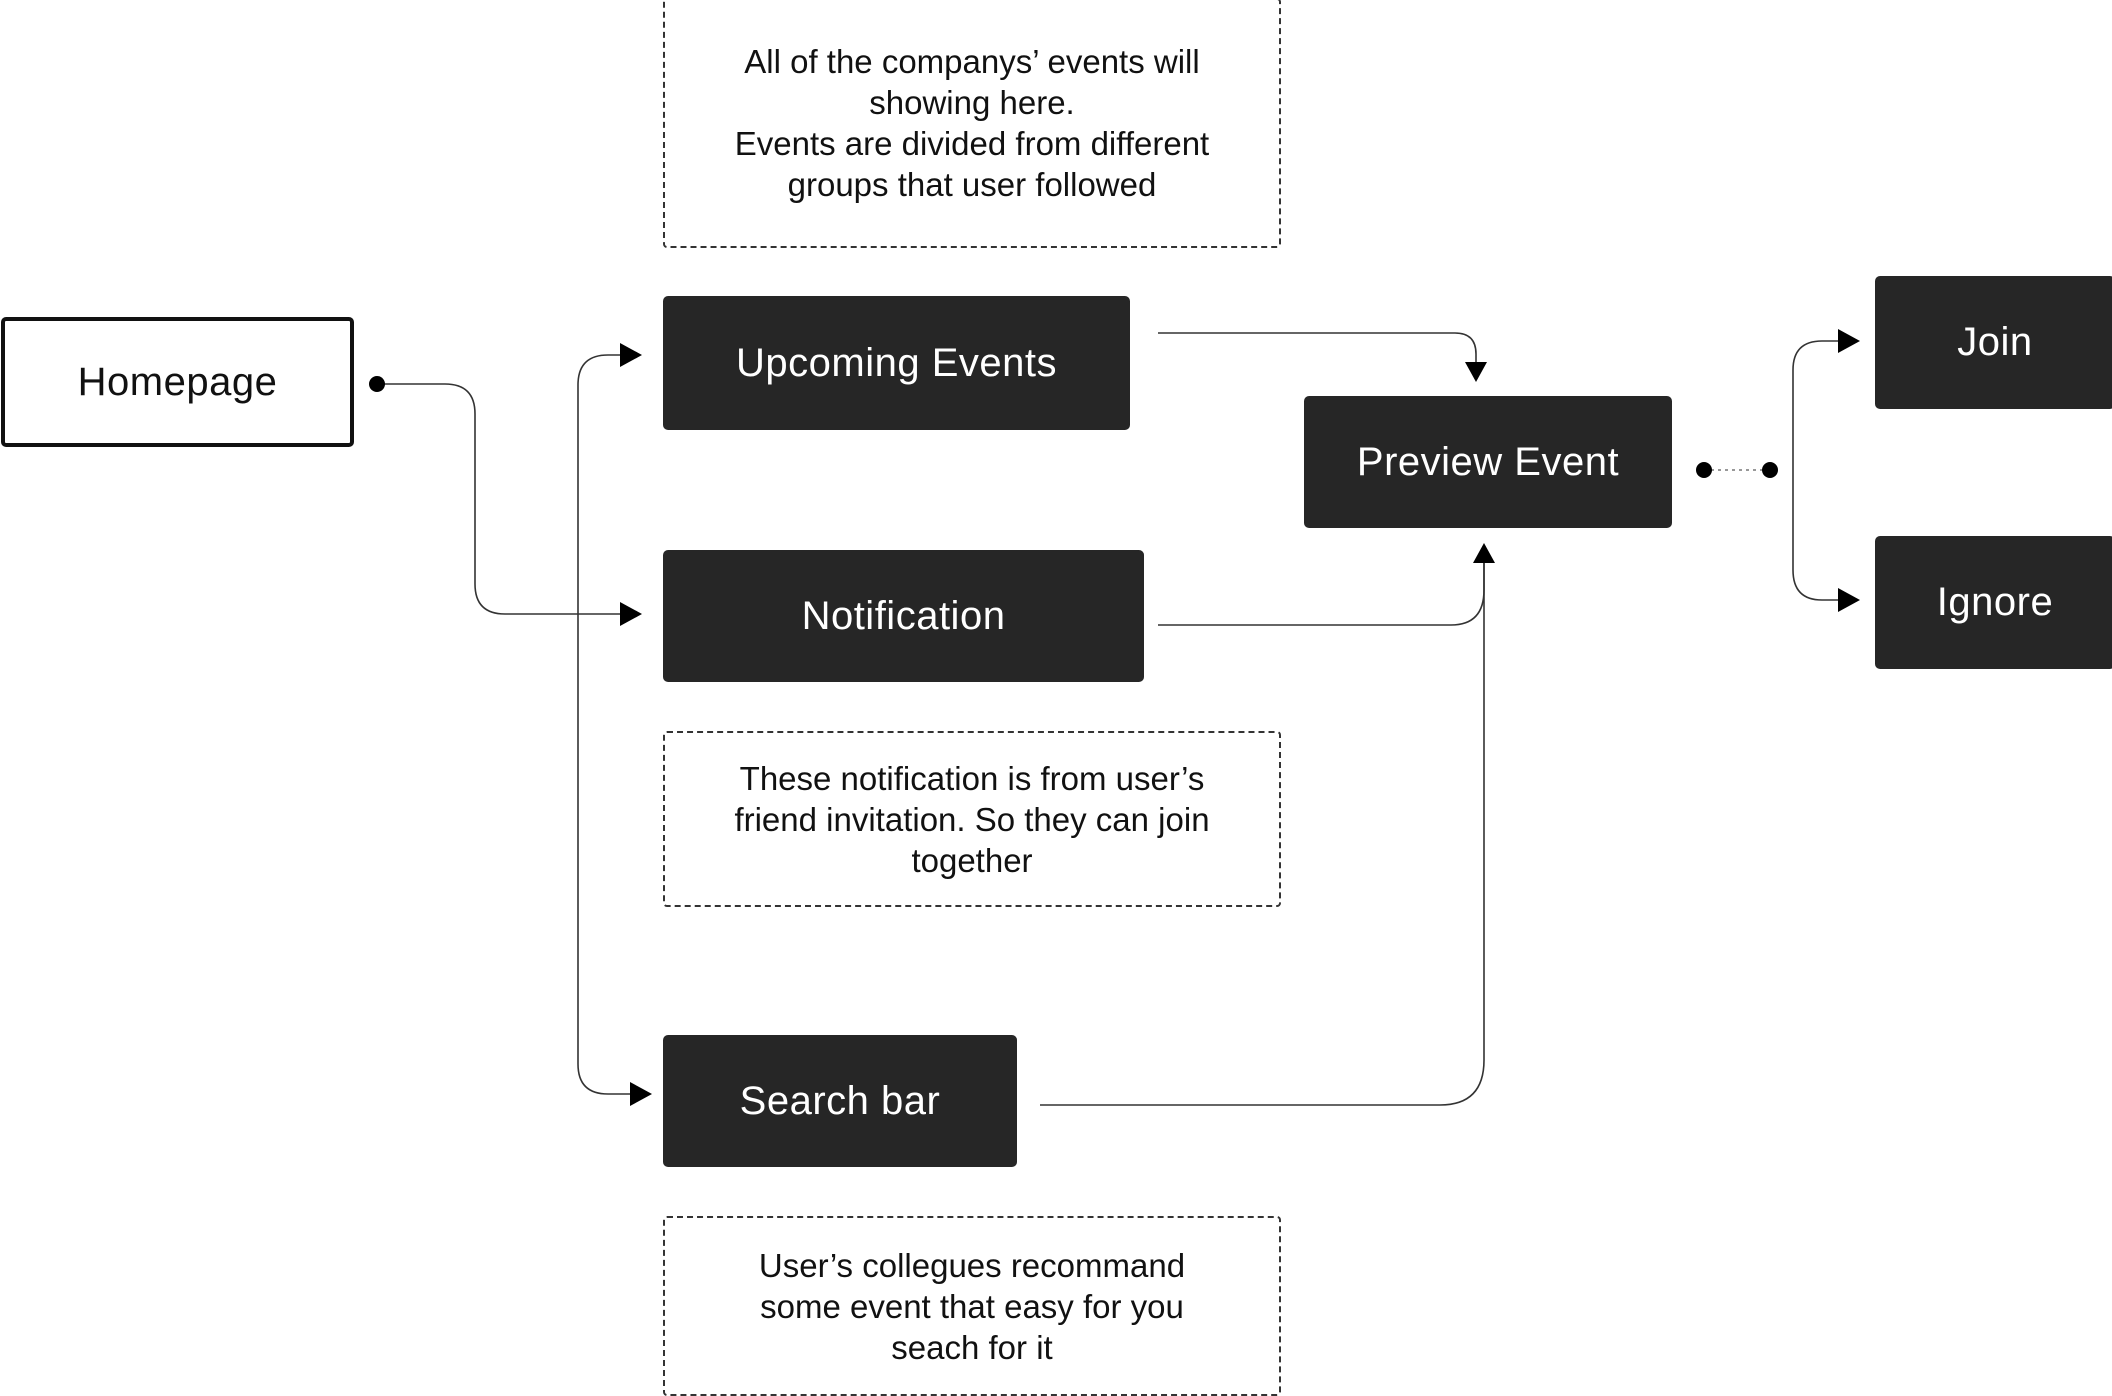  What do you see at coordinates (1849, 341) in the screenshot?
I see `arrowhead-join` at bounding box center [1849, 341].